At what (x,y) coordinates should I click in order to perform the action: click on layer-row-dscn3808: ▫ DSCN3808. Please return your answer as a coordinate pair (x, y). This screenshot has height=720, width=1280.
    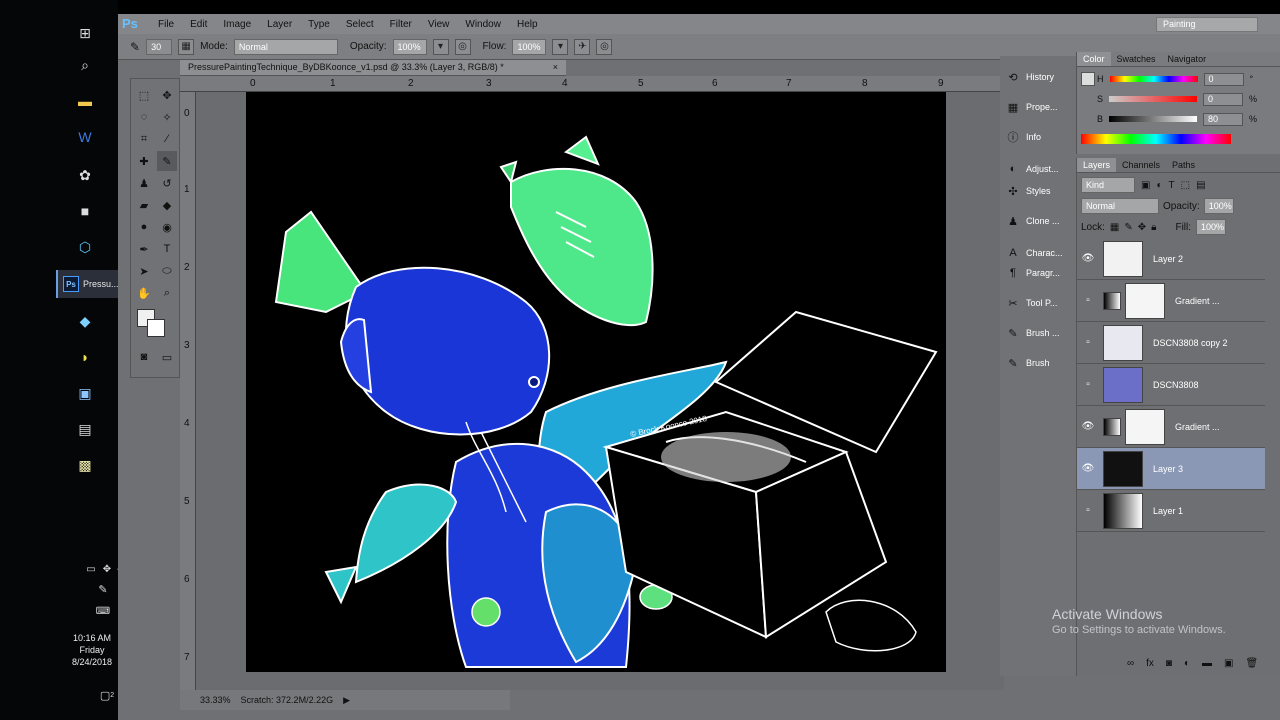
    Looking at the image, I should click on (1171, 385).